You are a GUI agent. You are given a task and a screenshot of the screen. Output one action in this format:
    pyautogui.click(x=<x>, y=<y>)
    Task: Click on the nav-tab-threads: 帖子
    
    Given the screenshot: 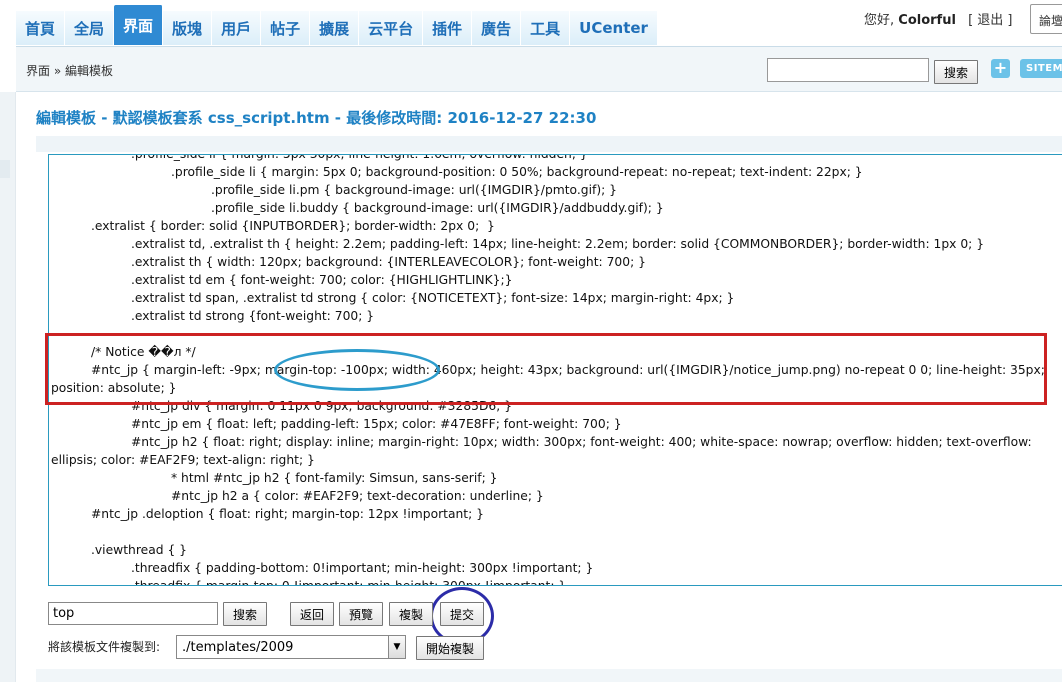 What is the action you would take?
    pyautogui.click(x=286, y=28)
    